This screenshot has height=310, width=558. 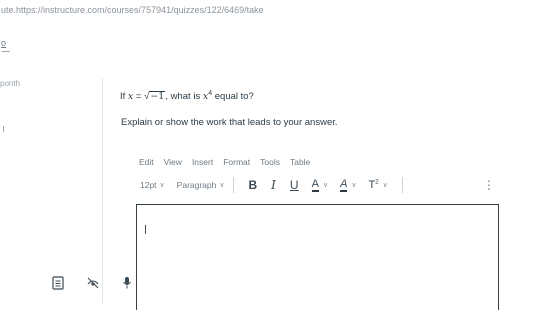 What do you see at coordinates (273, 185) in the screenshot?
I see `italic-button: I` at bounding box center [273, 185].